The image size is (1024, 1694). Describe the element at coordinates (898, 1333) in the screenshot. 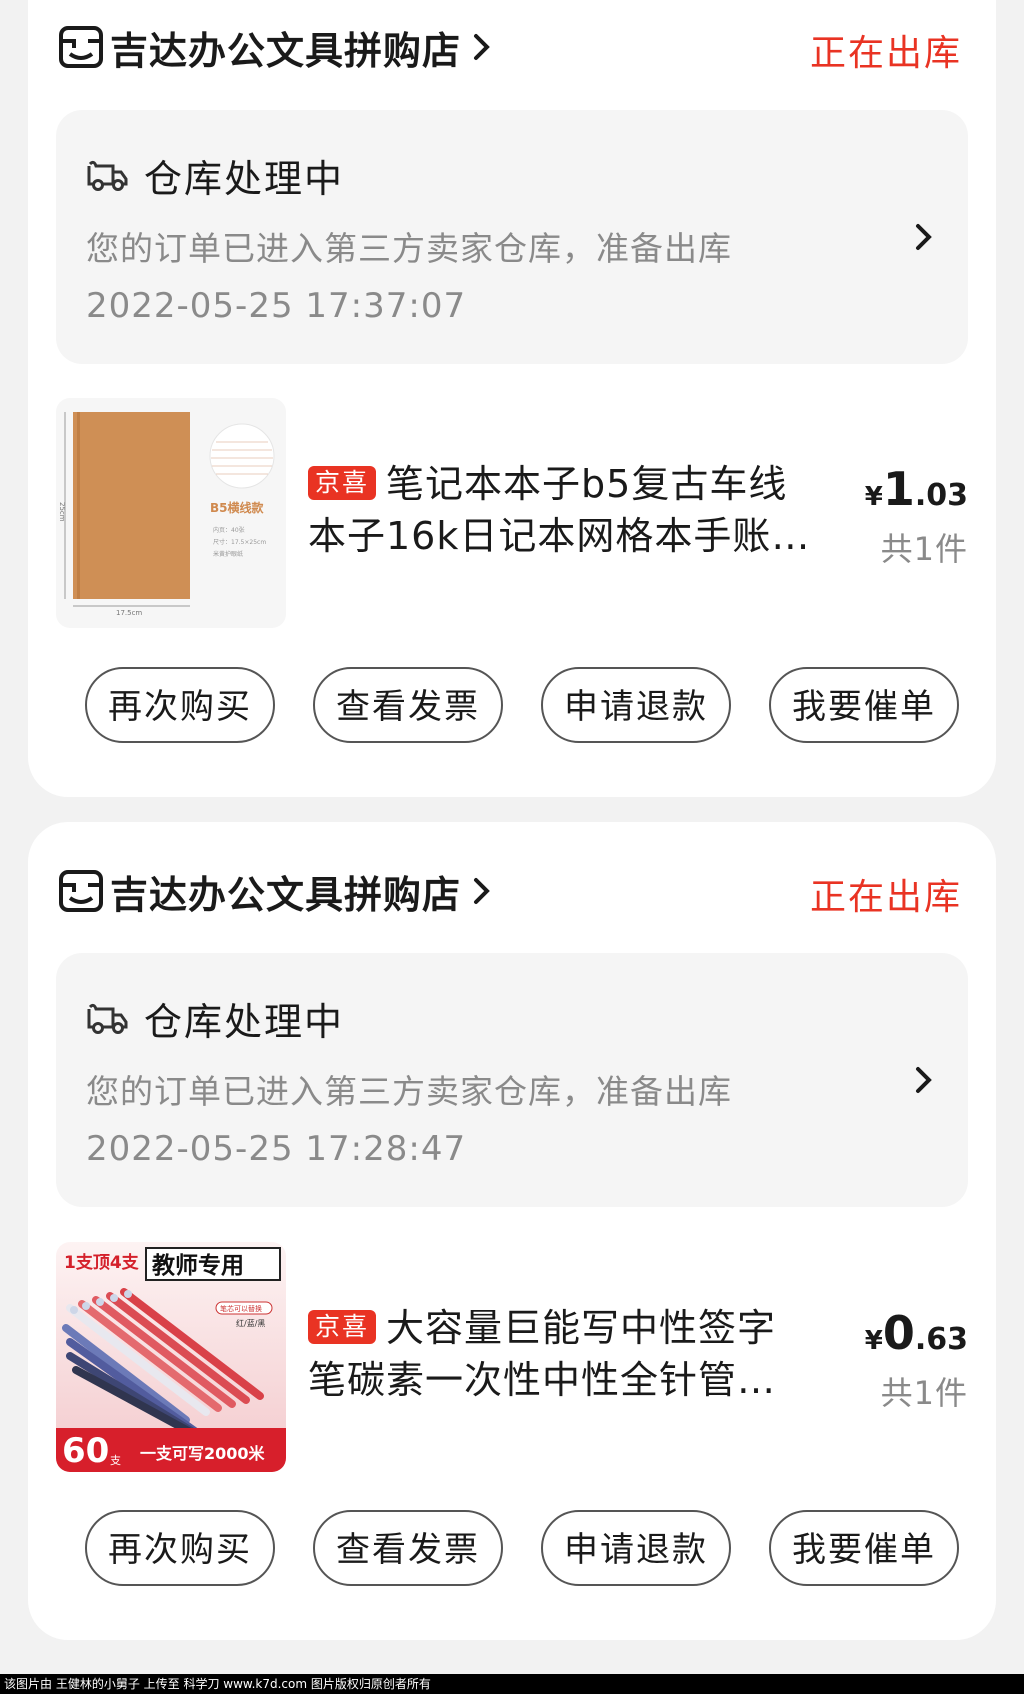

I see `price-integer: 0` at that location.